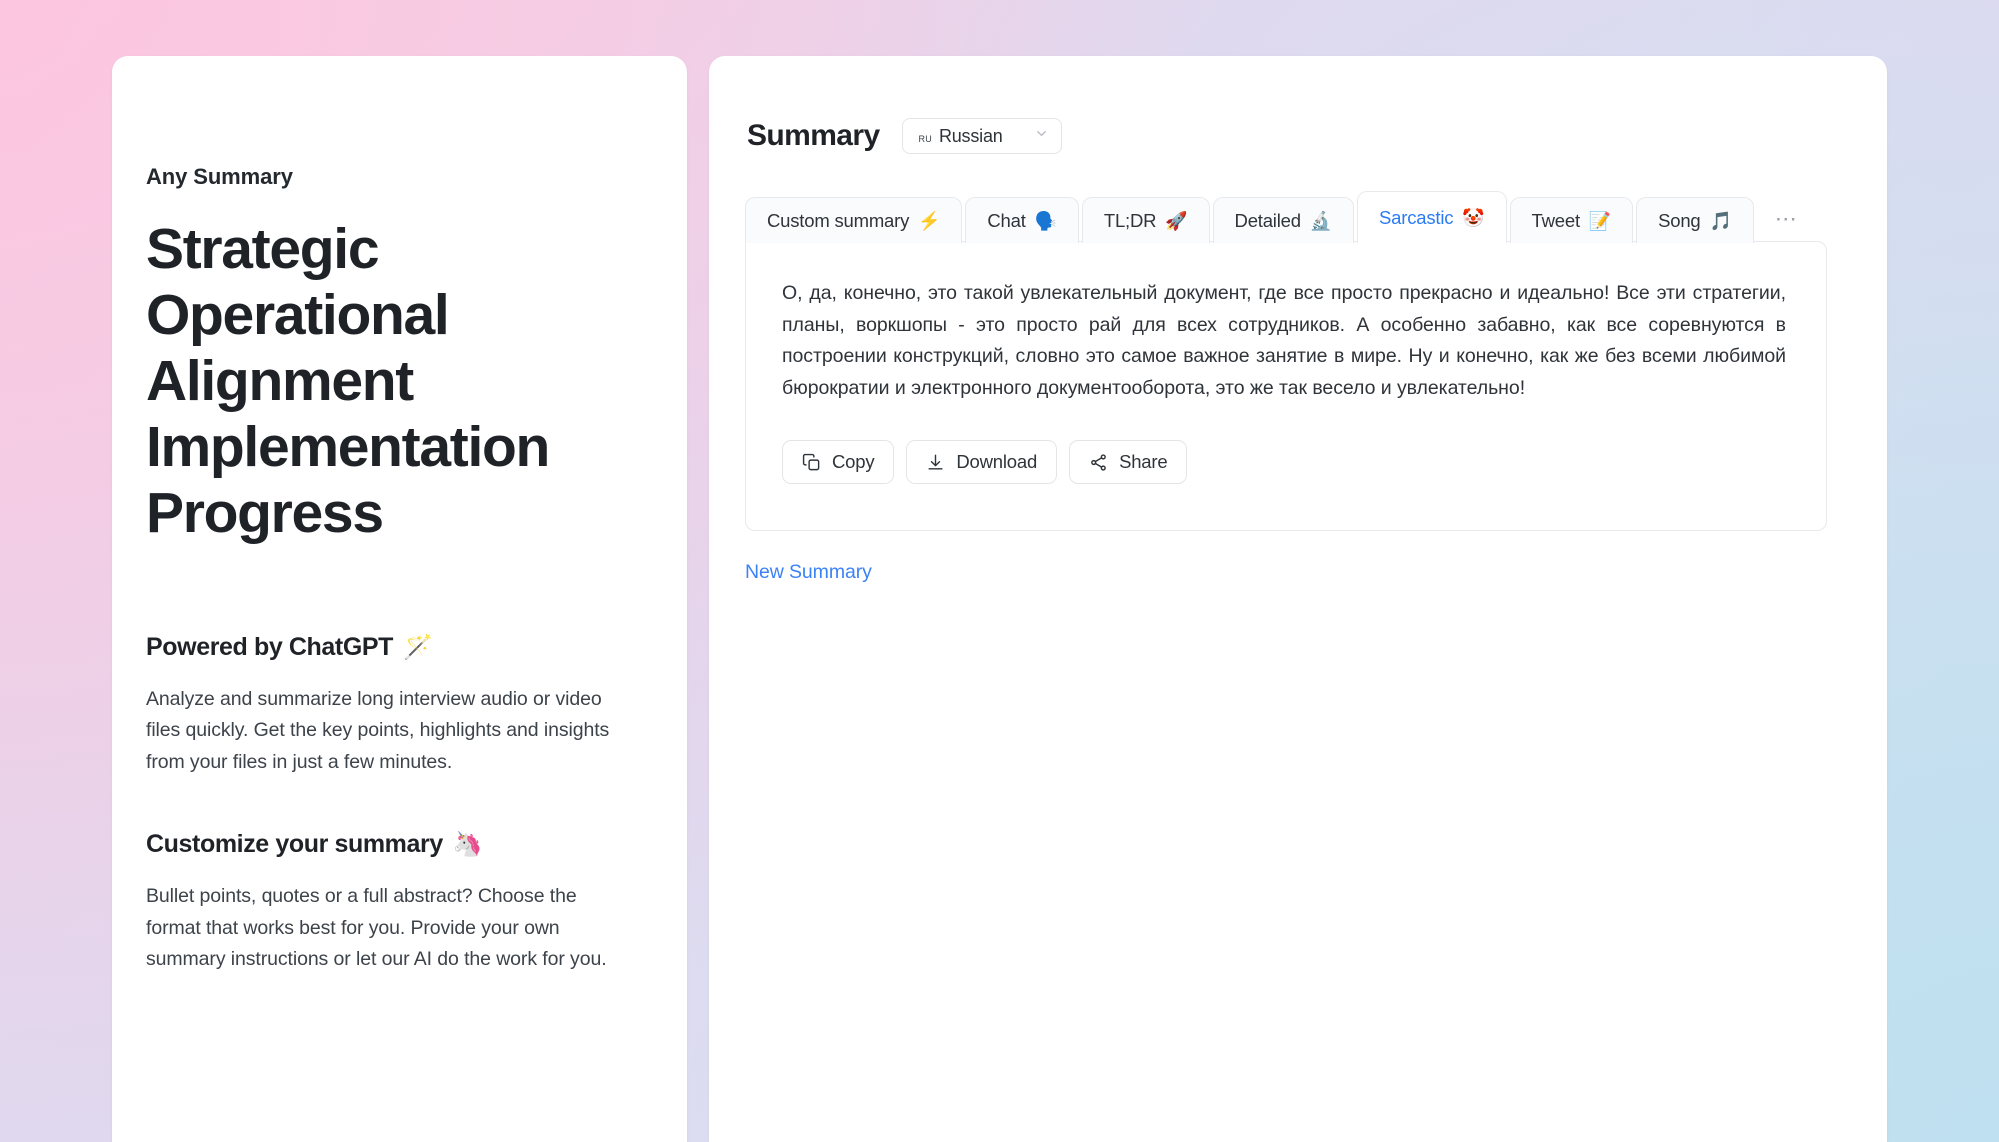 The image size is (1999, 1142). Describe the element at coordinates (1720, 220) in the screenshot. I see `musical-note-emoji: 🎵` at that location.